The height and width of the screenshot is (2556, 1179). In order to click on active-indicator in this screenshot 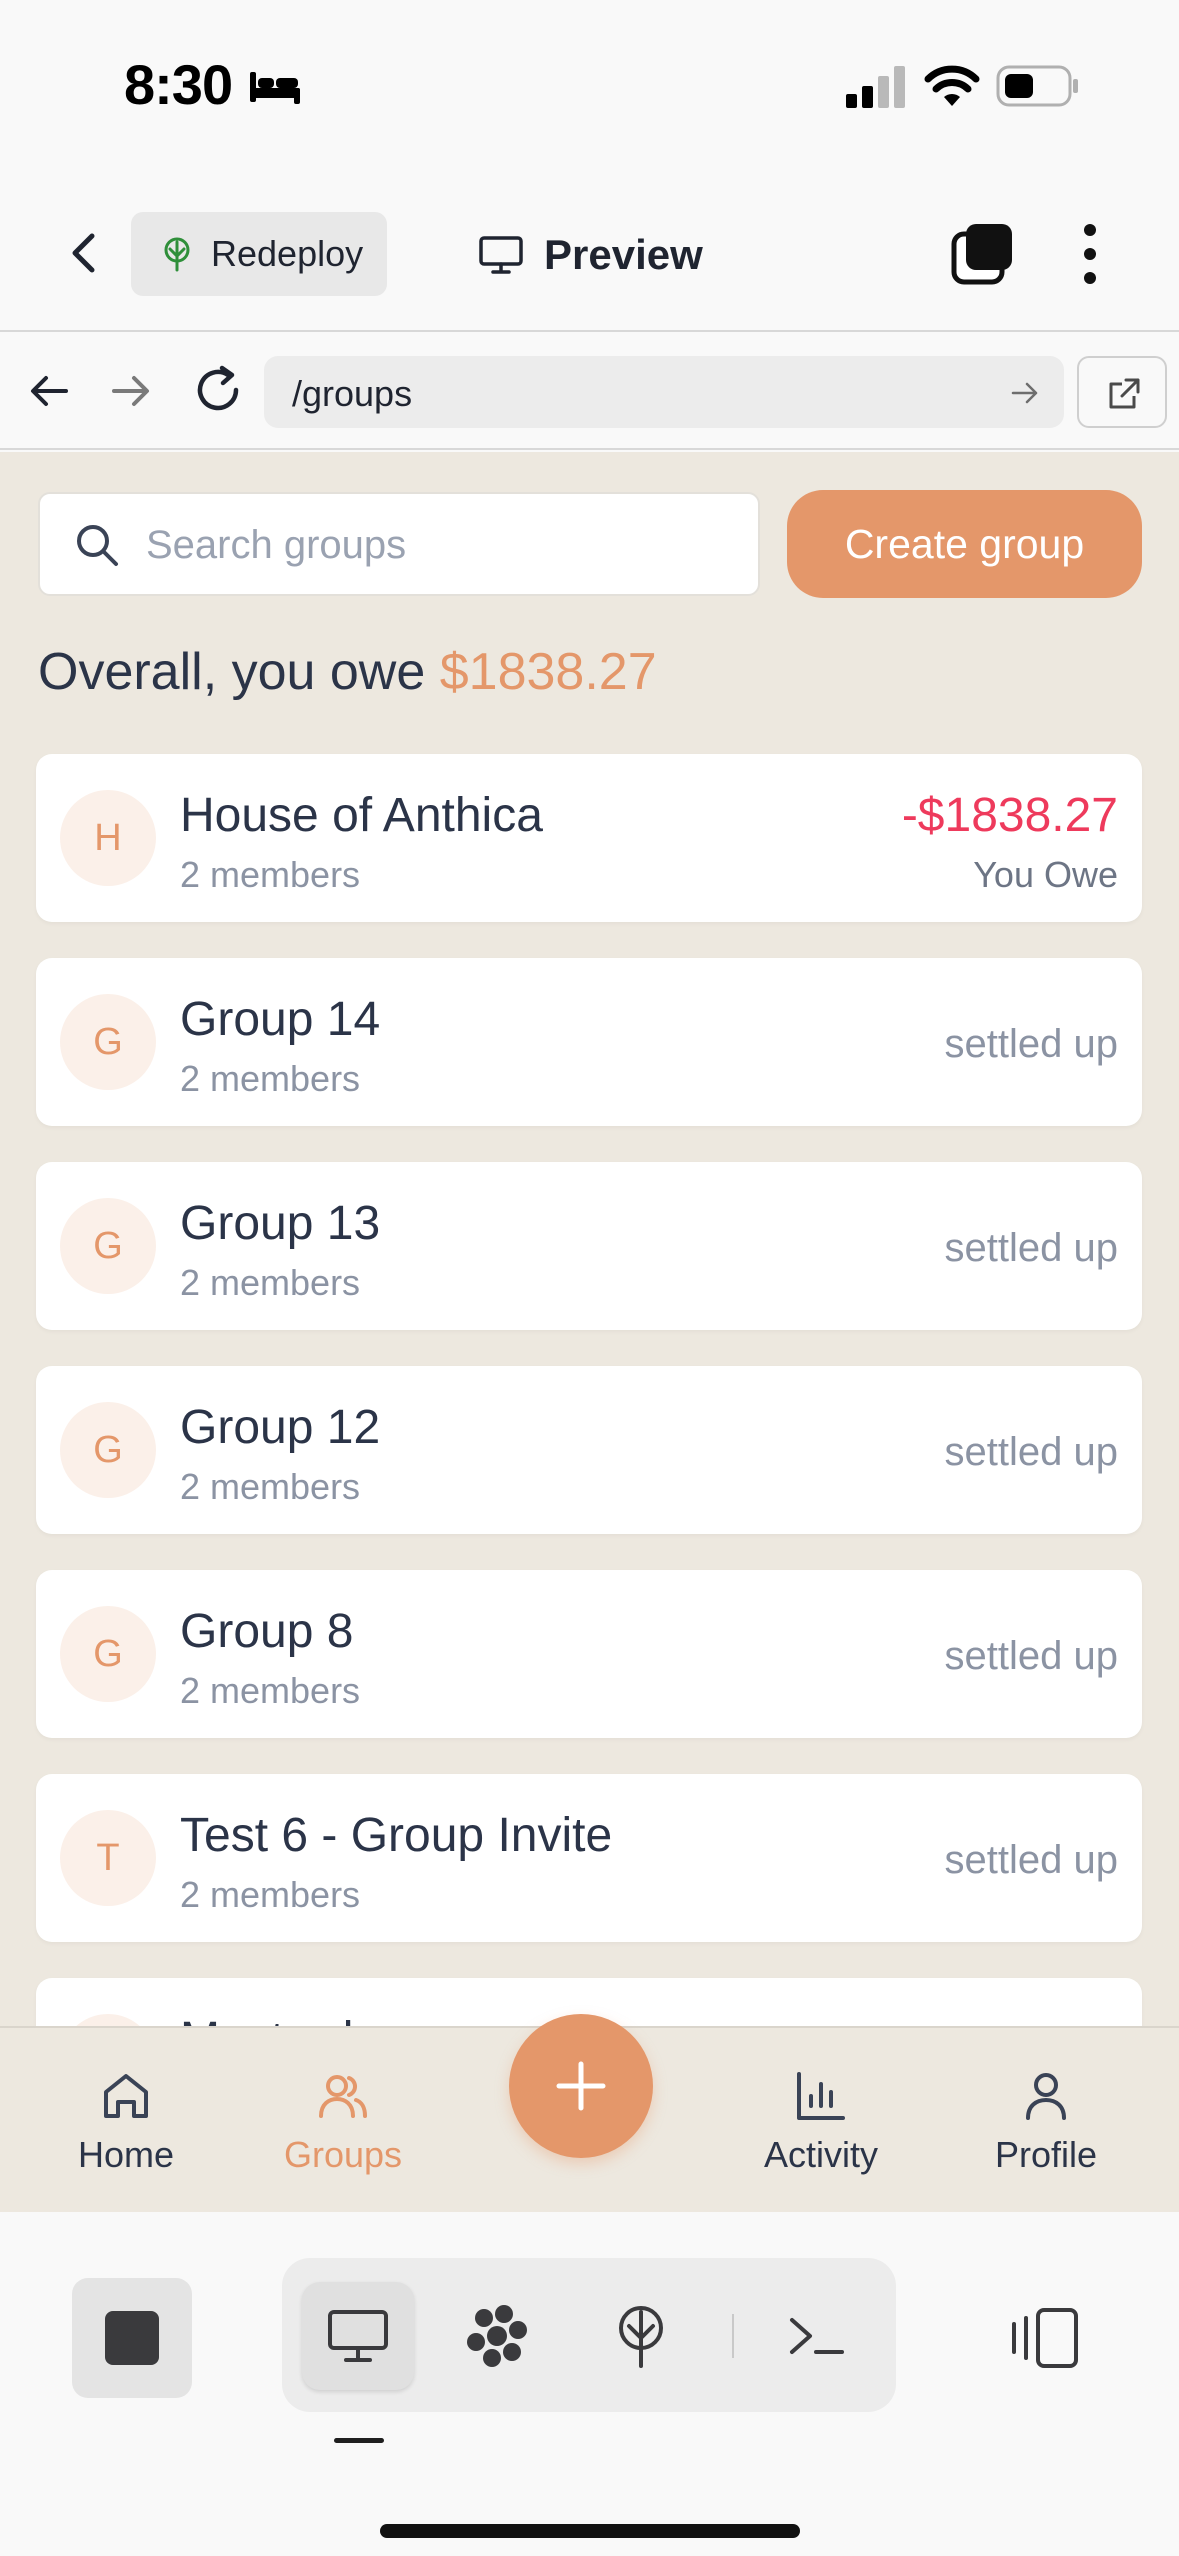, I will do `click(359, 2440)`.